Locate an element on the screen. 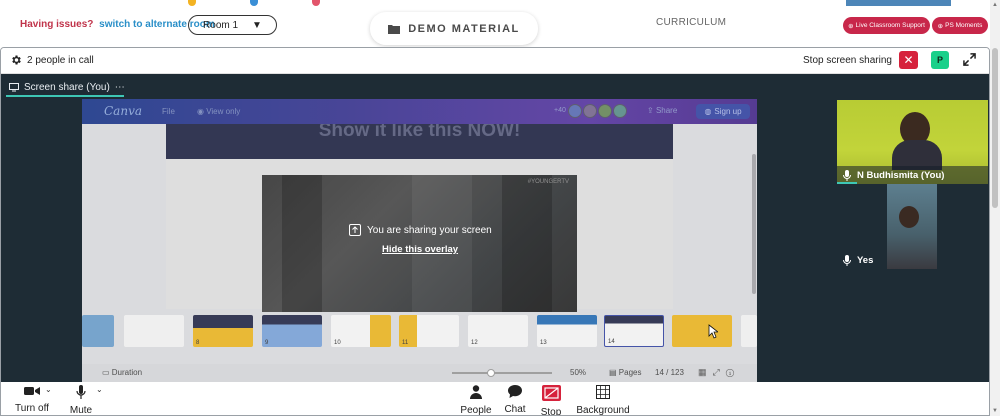 This screenshot has height=416, width=1000. scroll-down-icon: ▼ is located at coordinates (995, 411).